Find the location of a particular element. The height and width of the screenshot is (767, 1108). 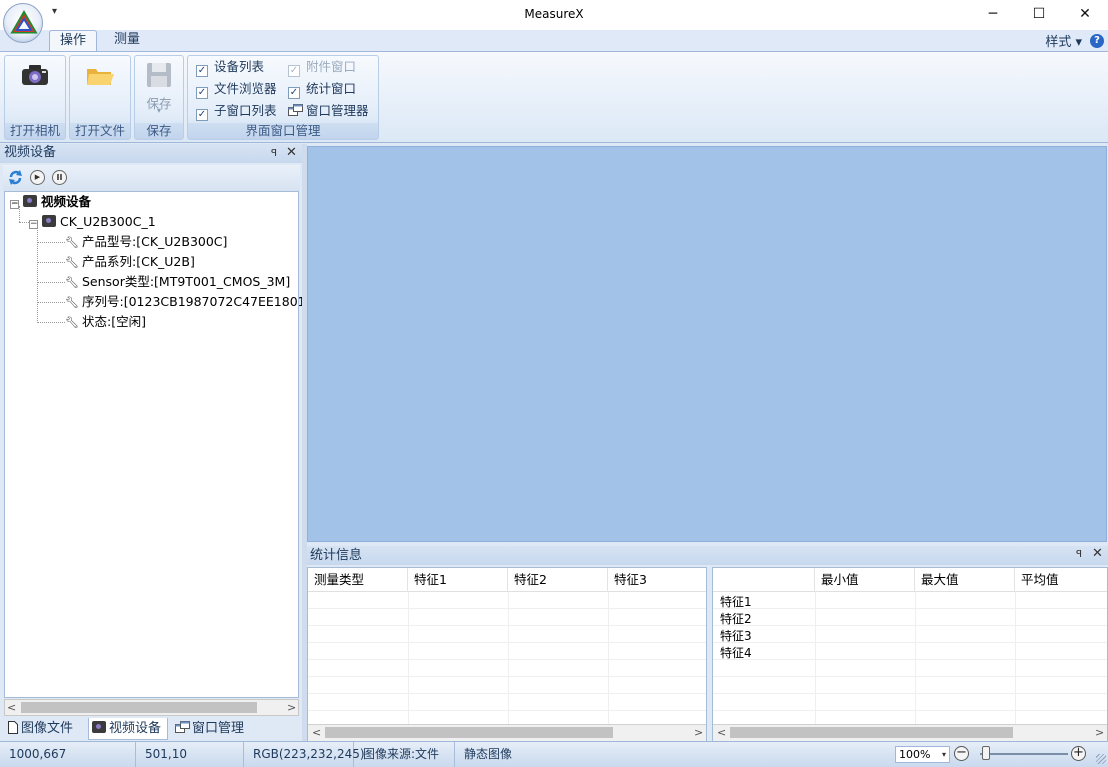

tree-property-label: 状态:[空闲] is located at coordinates (114, 321).